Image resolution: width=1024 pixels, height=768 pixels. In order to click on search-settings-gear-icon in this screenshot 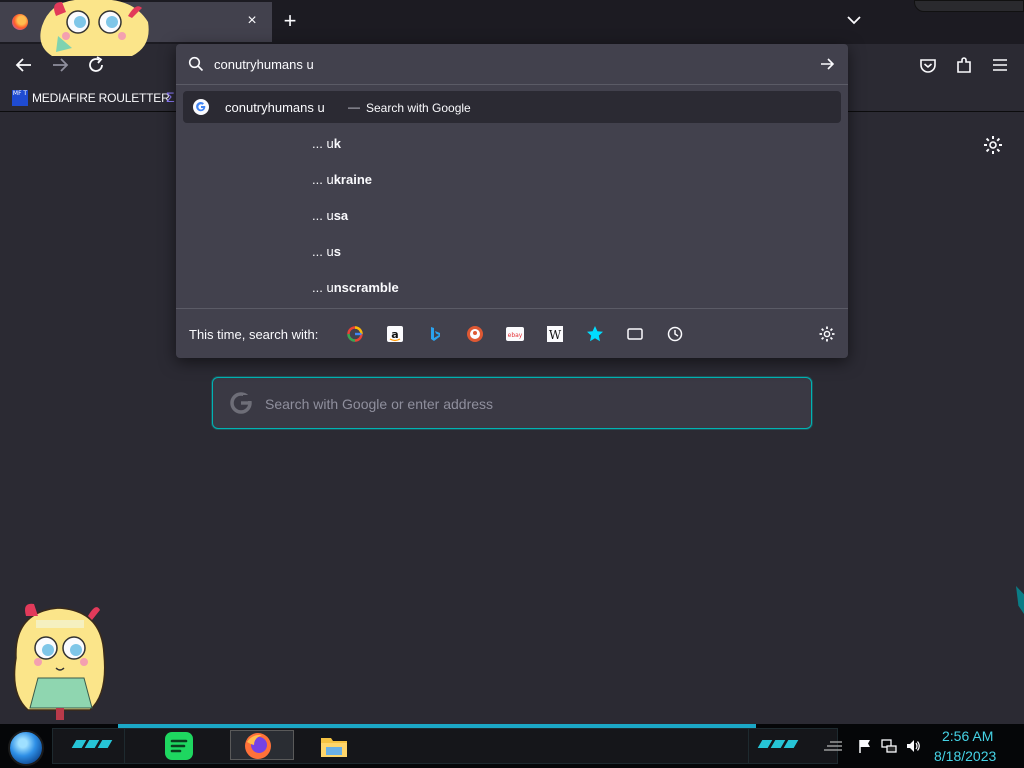, I will do `click(827, 334)`.